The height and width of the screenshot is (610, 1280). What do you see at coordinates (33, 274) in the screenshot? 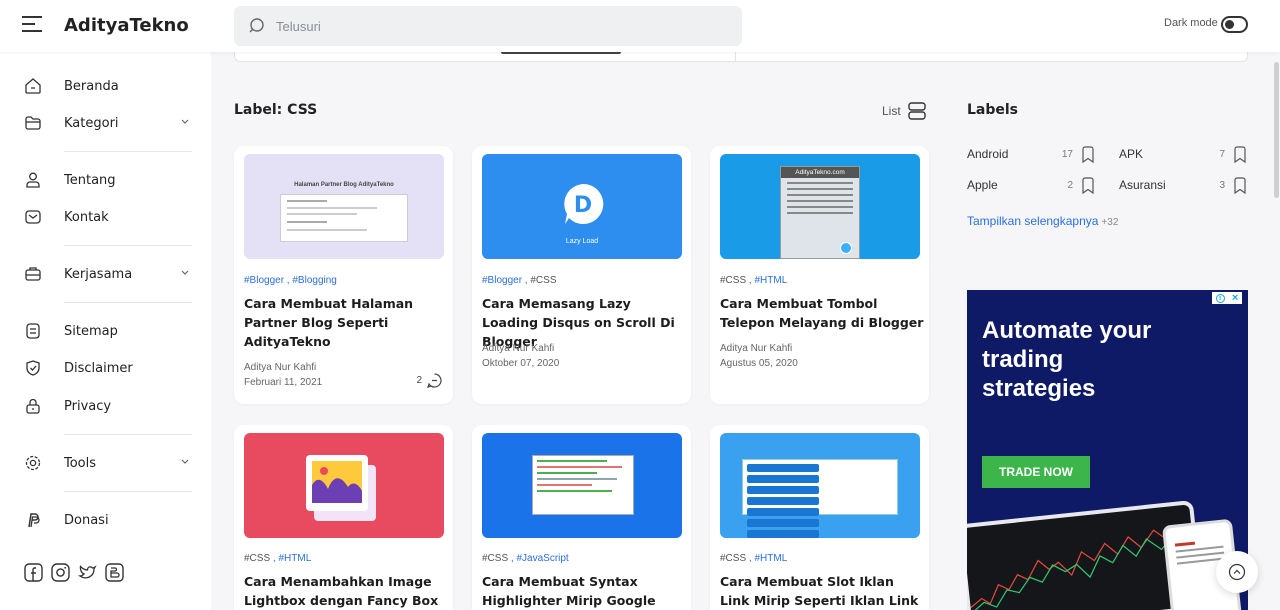
I see `briefcase-icon` at bounding box center [33, 274].